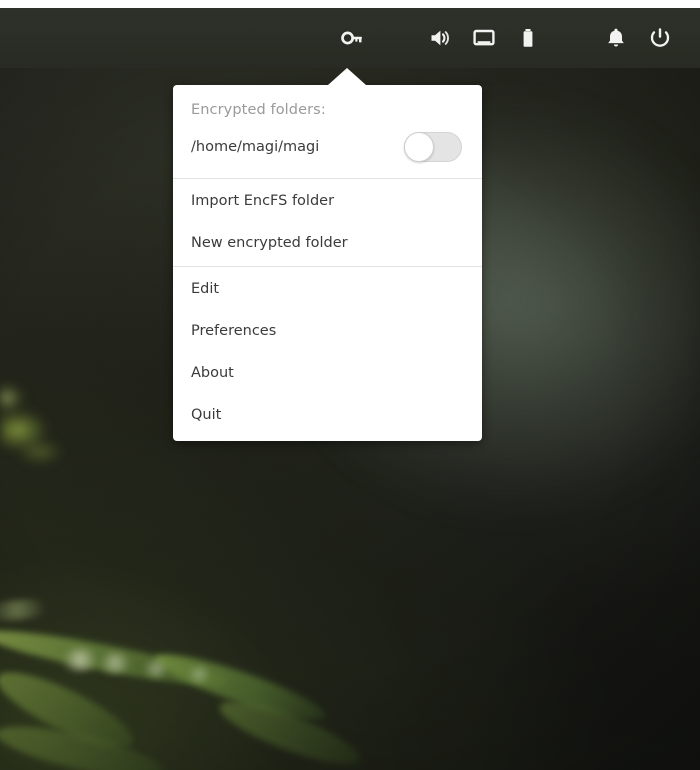 The width and height of the screenshot is (700, 770). Describe the element at coordinates (419, 147) in the screenshot. I see `toggle-knob` at that location.